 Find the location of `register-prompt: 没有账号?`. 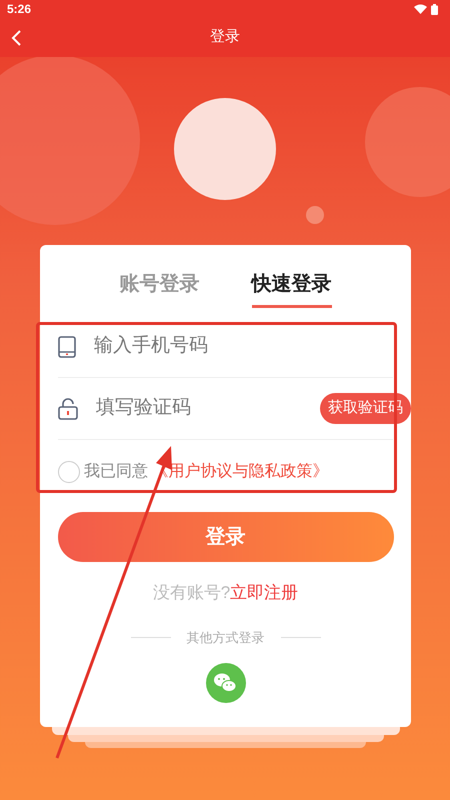

register-prompt: 没有账号? is located at coordinates (191, 592).